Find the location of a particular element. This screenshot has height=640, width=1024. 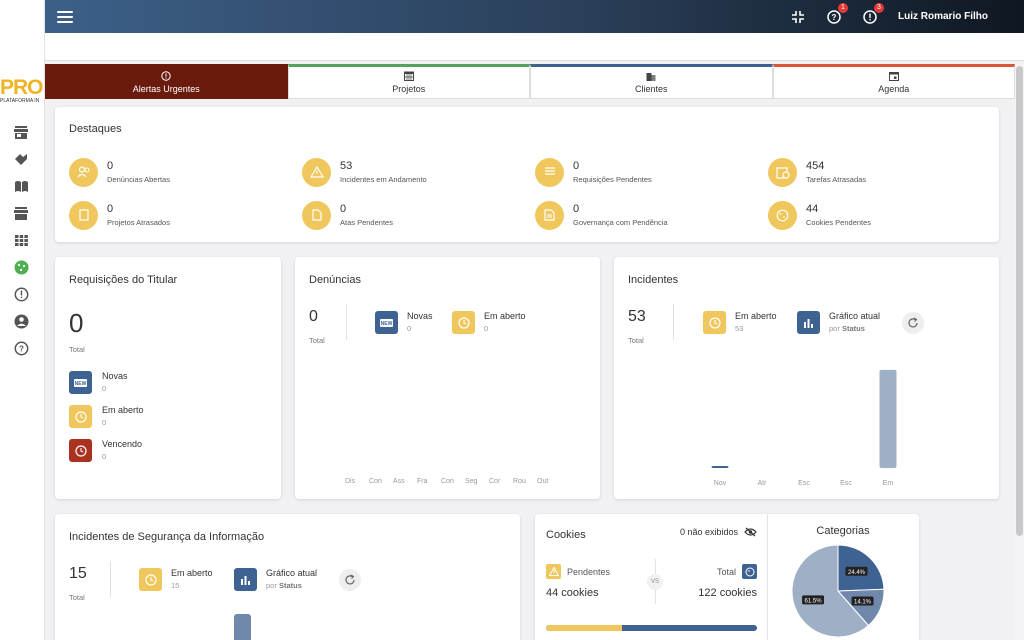

destaque-tarefas-atrasadas: 454 Tarefas Atrasadas is located at coordinates (884, 172).